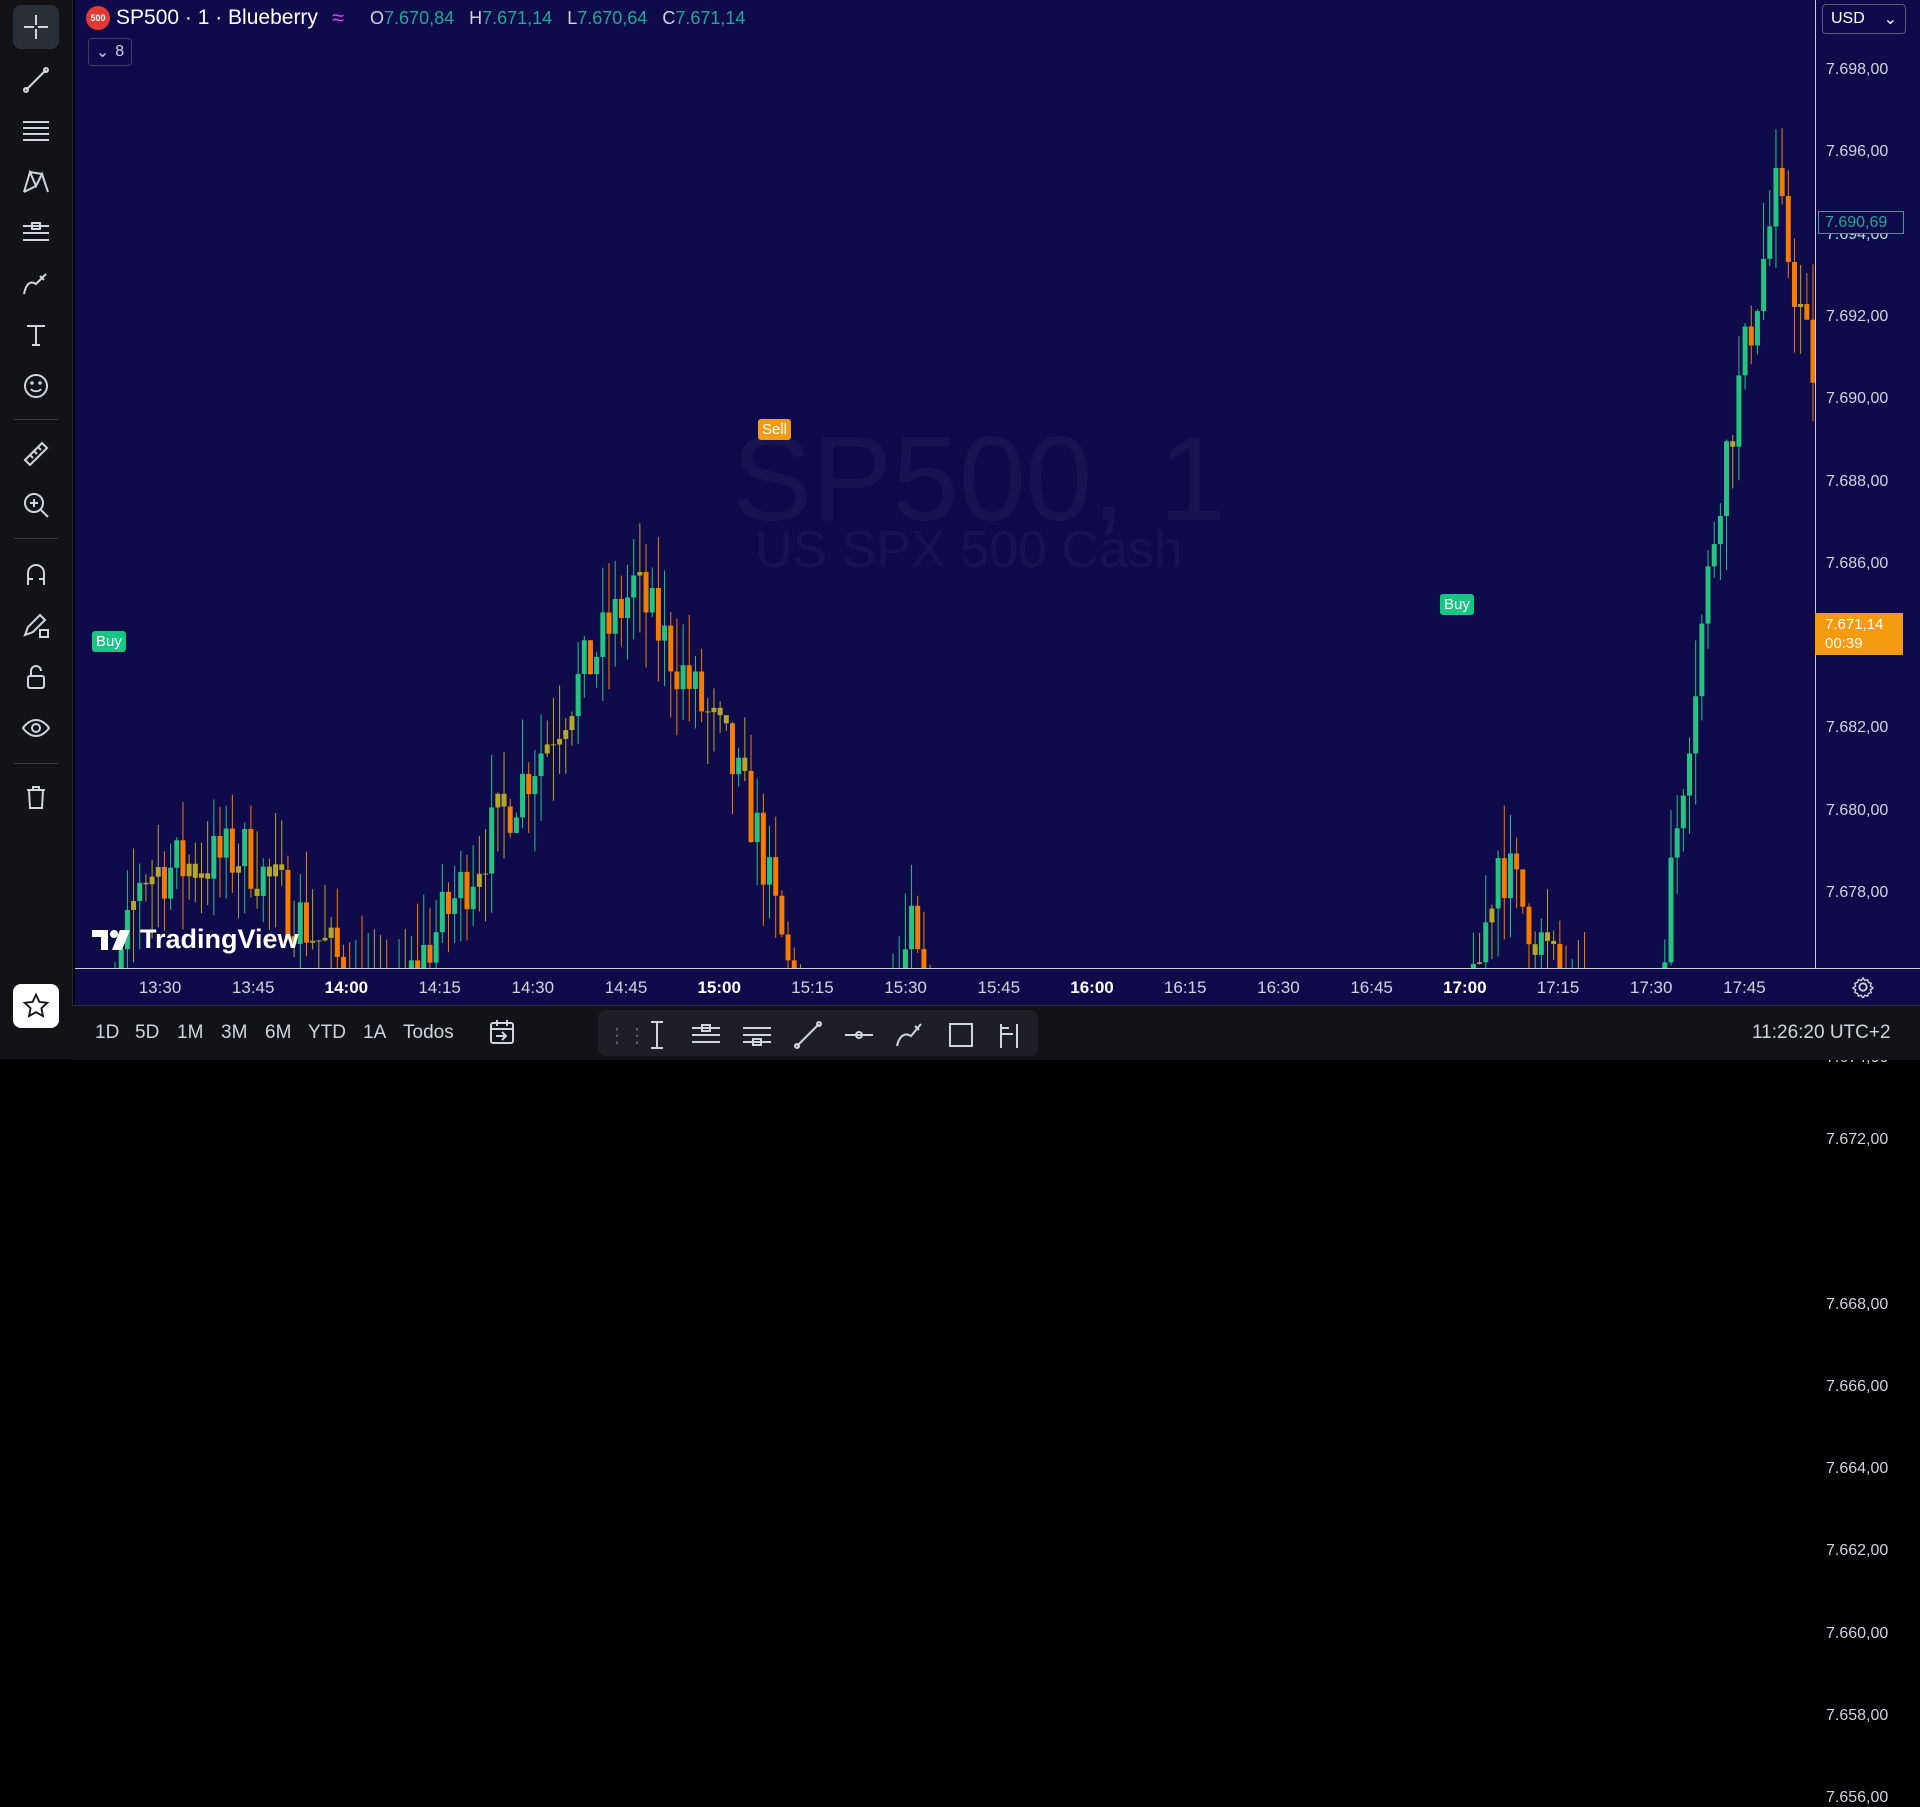  What do you see at coordinates (1821, 1033) in the screenshot?
I see `timezone-clock: 11:26:20 UTC+2` at bounding box center [1821, 1033].